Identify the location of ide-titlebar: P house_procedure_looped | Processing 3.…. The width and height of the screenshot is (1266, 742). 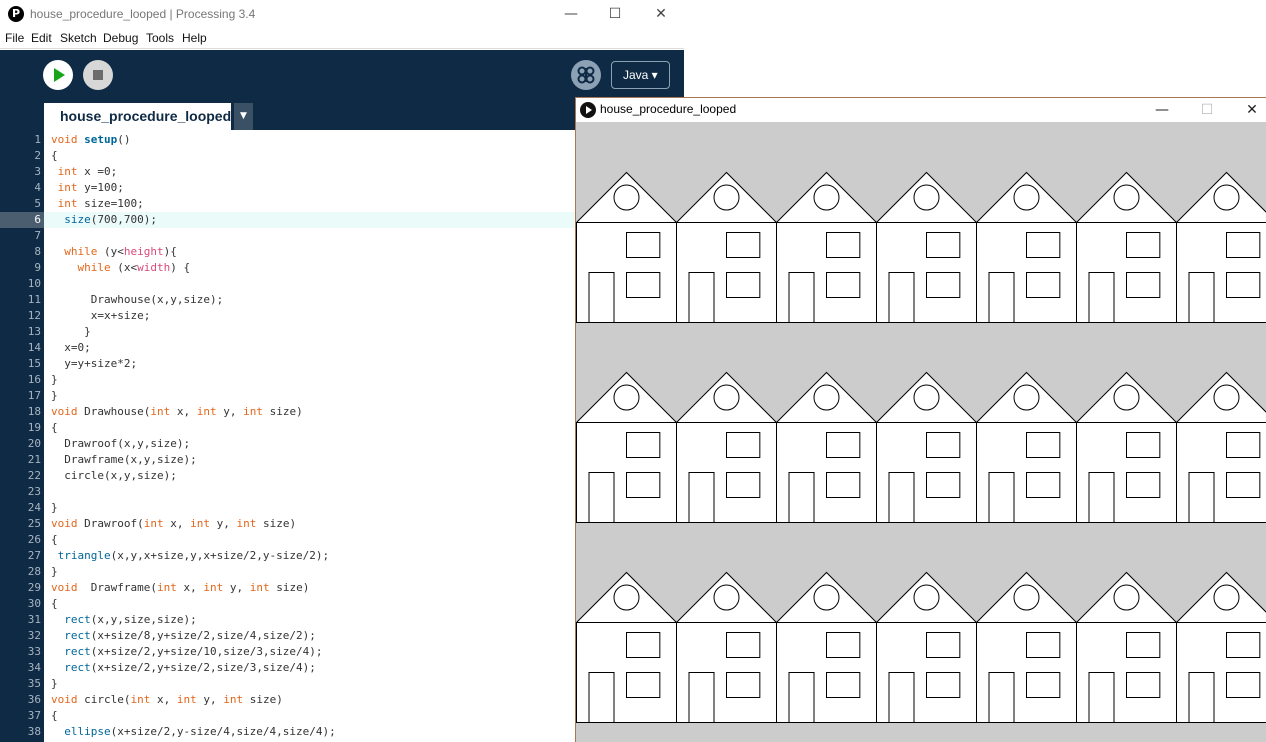
(342, 14).